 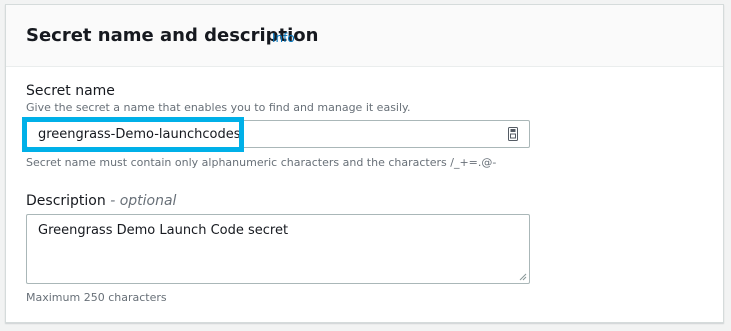 I want to click on description-constraint: Maximum 250 characters, so click(x=96, y=297).